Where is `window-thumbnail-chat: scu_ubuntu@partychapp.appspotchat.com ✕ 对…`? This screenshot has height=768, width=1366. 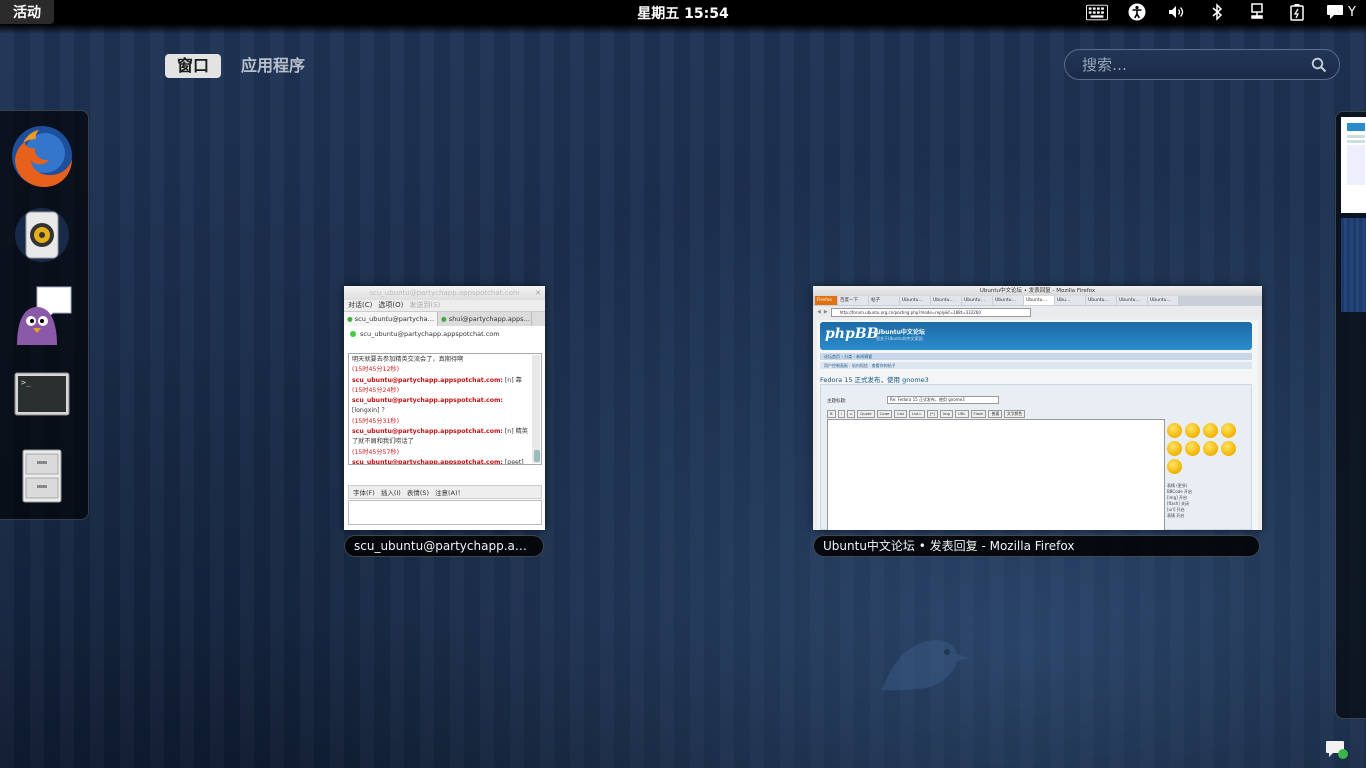
window-thumbnail-chat: scu_ubuntu@partychapp.appspotchat.com ✕ 对… is located at coordinates (444, 408).